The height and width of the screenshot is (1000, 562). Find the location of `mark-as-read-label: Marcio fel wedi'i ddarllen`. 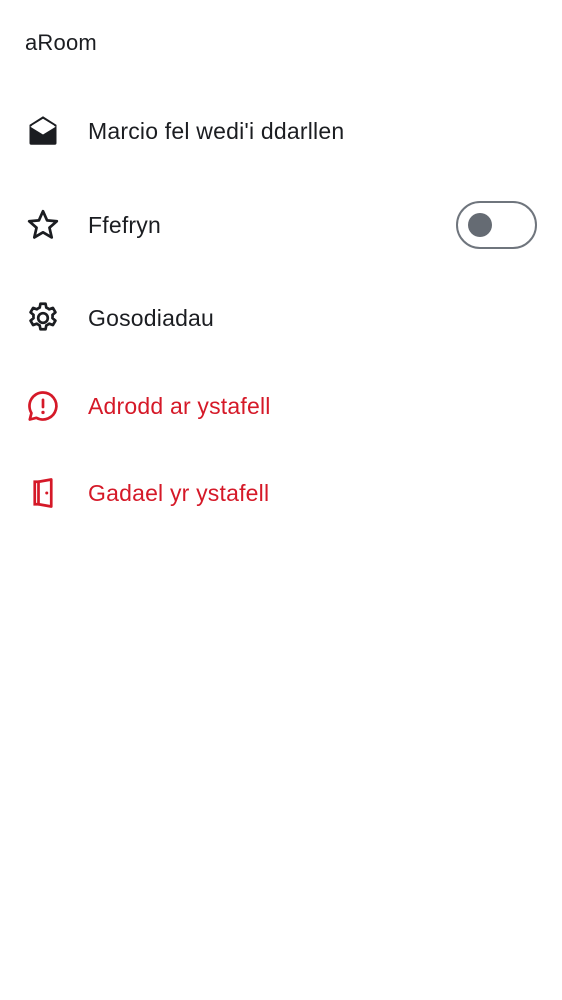

mark-as-read-label: Marcio fel wedi'i ddarllen is located at coordinates (216, 131).